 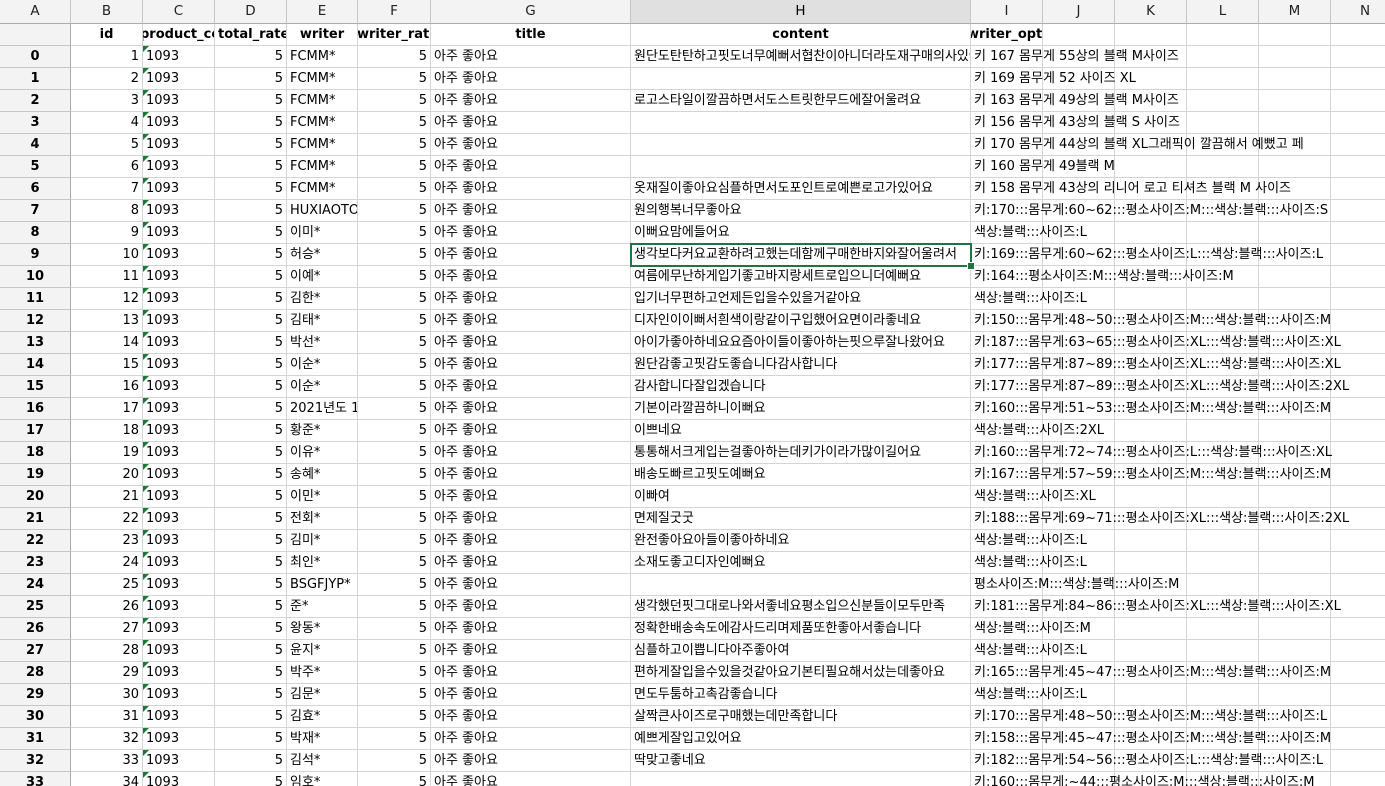 I want to click on row-header: 1, so click(x=35, y=79).